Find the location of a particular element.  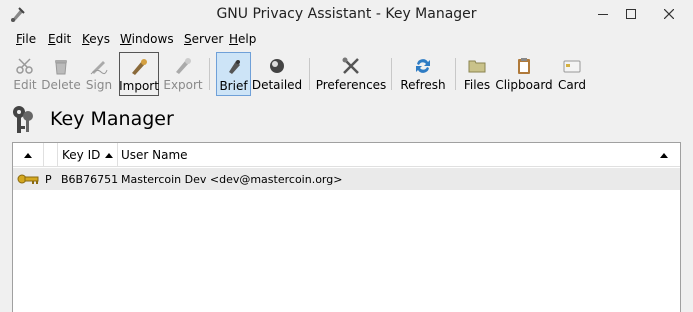

sign-key-button: Sign is located at coordinates (99, 74).